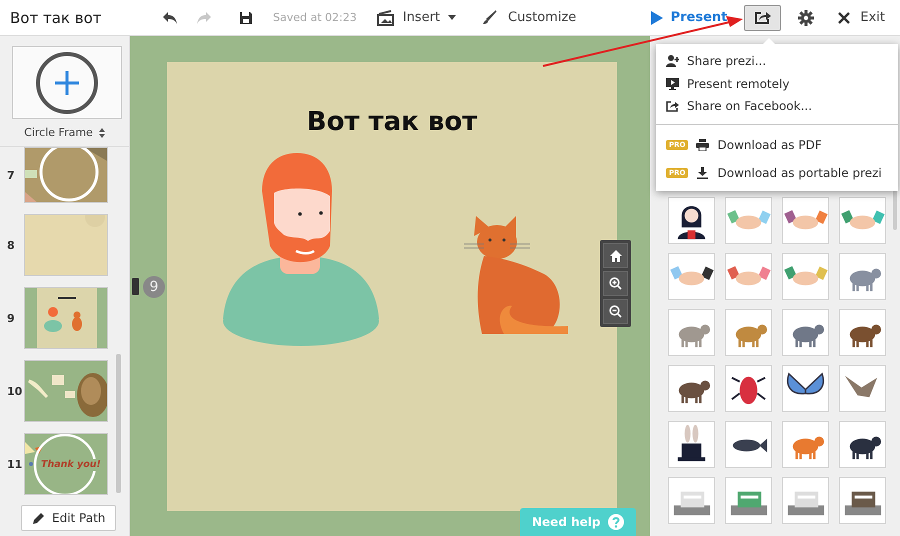  What do you see at coordinates (656, 17) in the screenshot?
I see `play-icon` at bounding box center [656, 17].